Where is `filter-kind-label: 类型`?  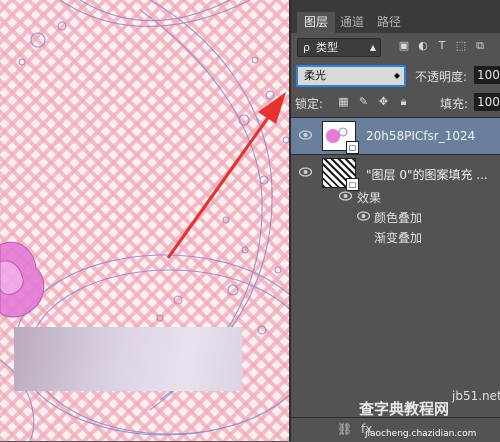 filter-kind-label: 类型 is located at coordinates (327, 47).